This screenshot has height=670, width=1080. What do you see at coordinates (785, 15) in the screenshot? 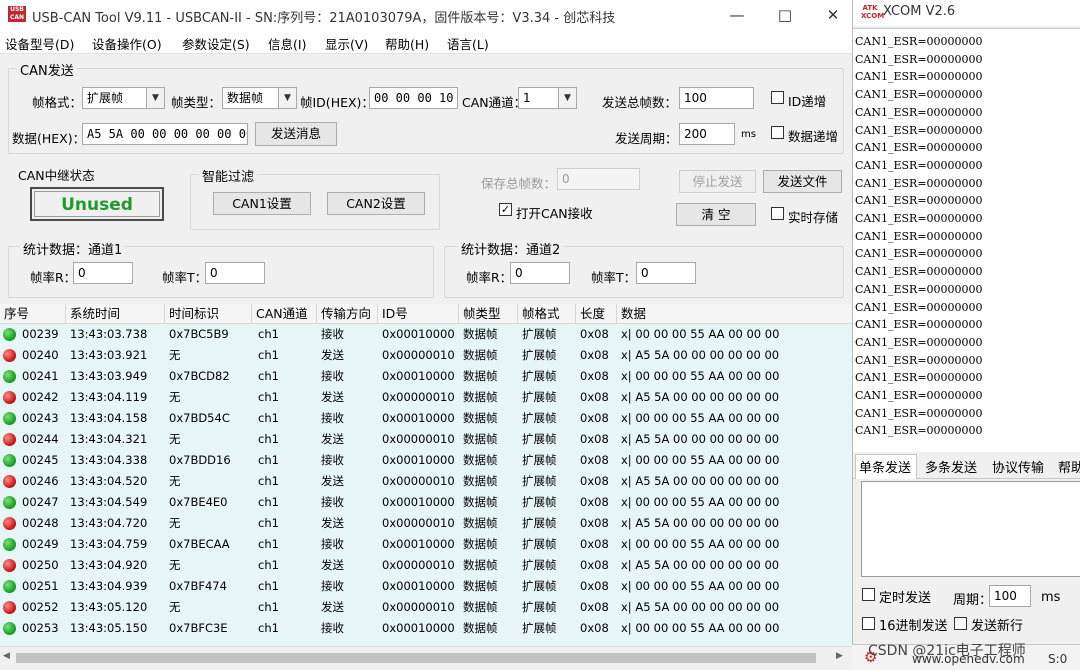
I see `maximize-icon: □` at bounding box center [785, 15].